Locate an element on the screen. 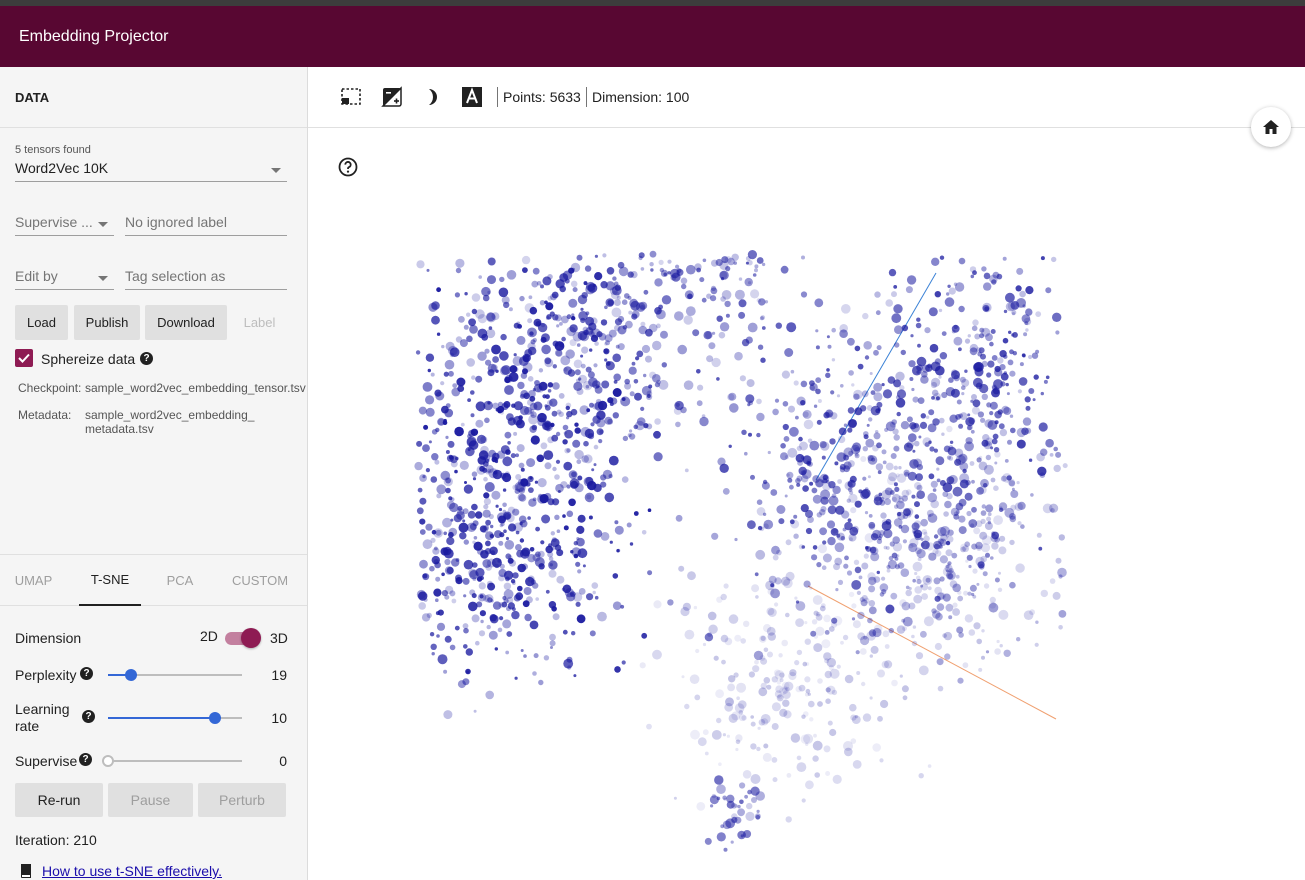 This screenshot has height=880, width=1305. supervise-slider is located at coordinates (175, 761).